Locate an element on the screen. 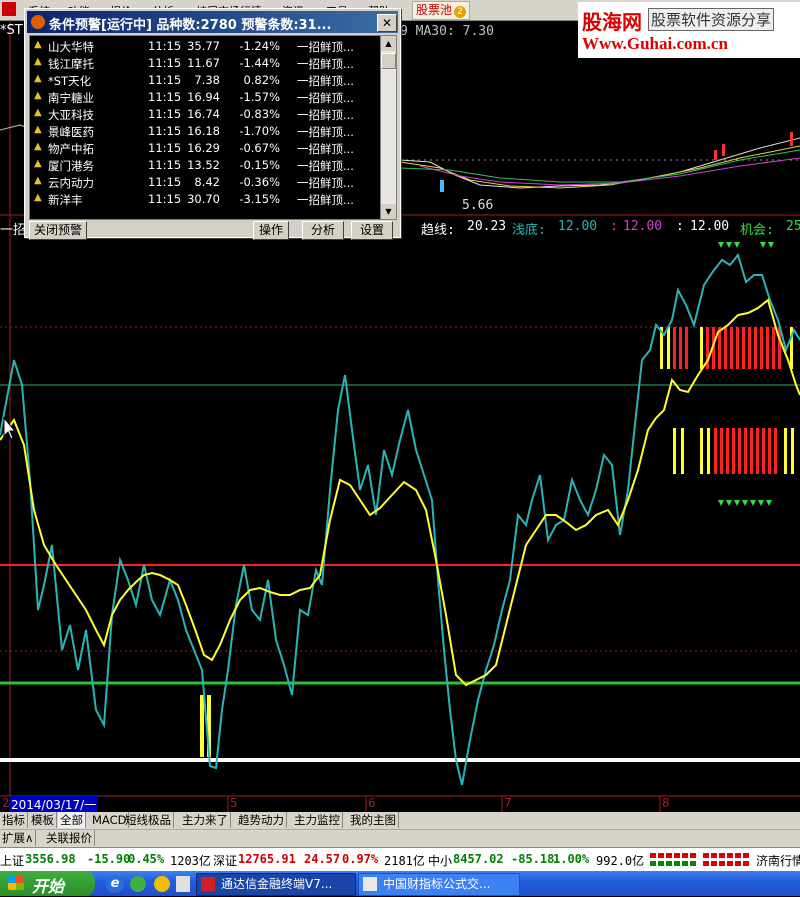  close-alert-button: 关闭预警 is located at coordinates (58, 230).